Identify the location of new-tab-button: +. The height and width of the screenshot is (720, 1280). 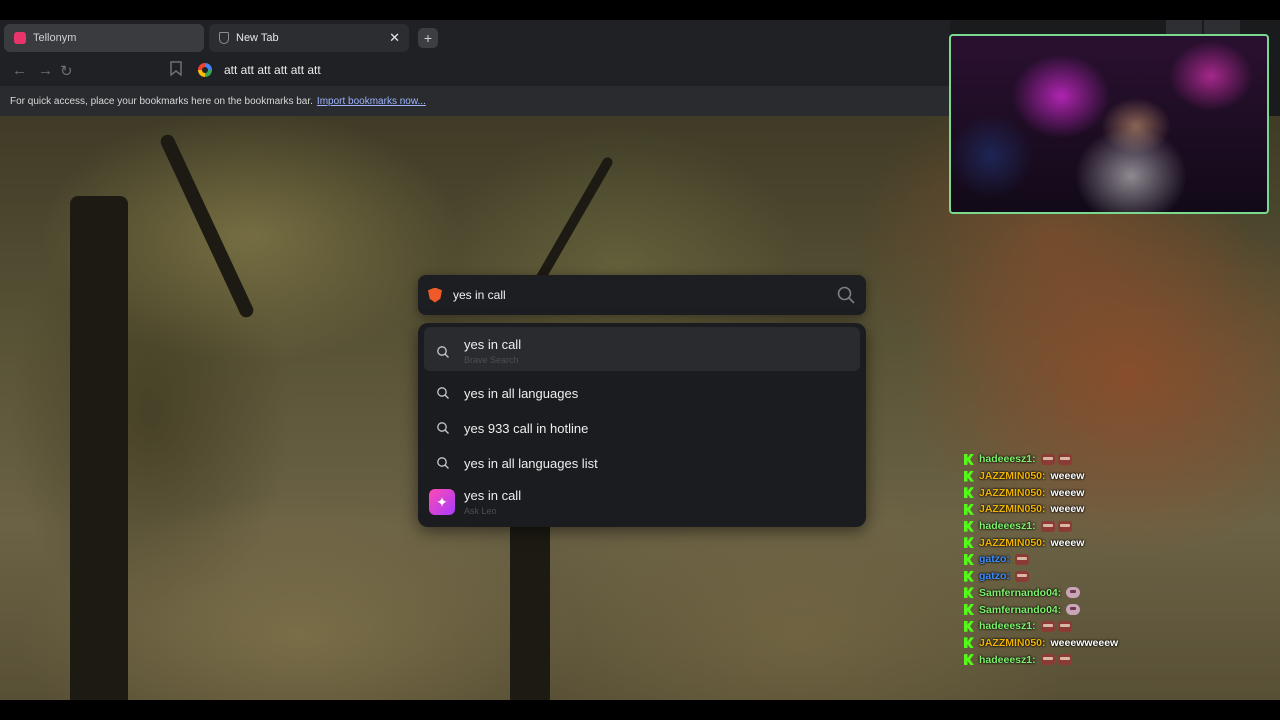
(428, 38).